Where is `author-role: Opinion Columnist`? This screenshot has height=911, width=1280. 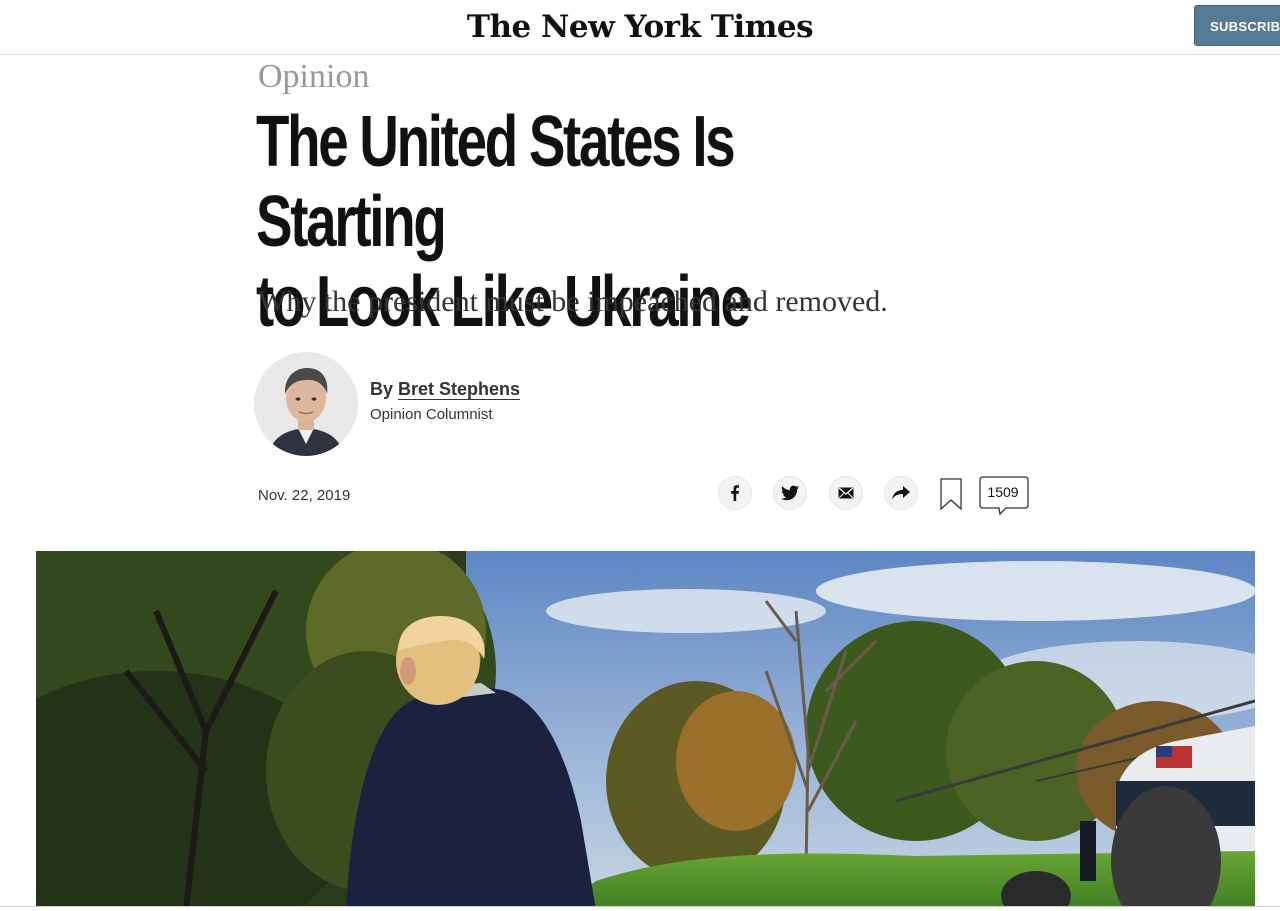 author-role: Opinion Columnist is located at coordinates (431, 414).